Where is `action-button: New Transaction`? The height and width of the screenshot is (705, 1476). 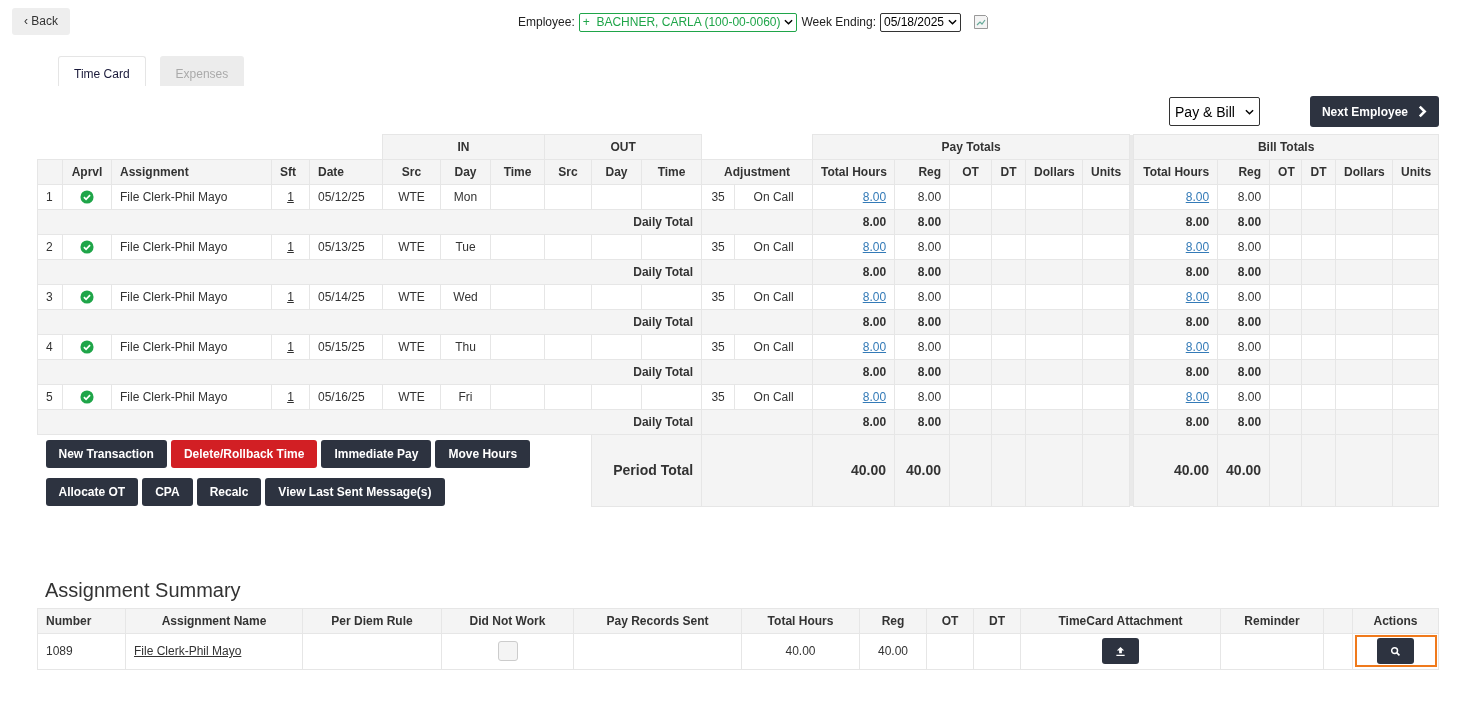 action-button: New Transaction is located at coordinates (106, 454).